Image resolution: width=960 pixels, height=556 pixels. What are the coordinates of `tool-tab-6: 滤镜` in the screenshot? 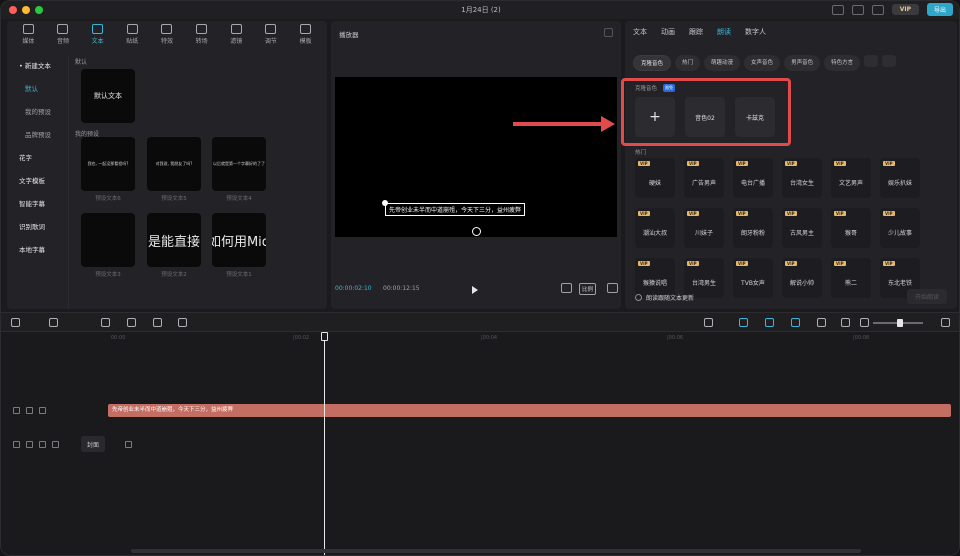 It's located at (236, 35).